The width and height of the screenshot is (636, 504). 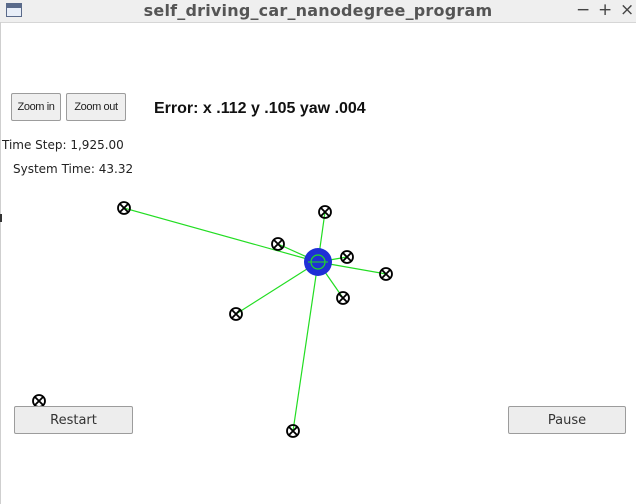 I want to click on zoom-out-button: Zoom out, so click(x=96, y=107).